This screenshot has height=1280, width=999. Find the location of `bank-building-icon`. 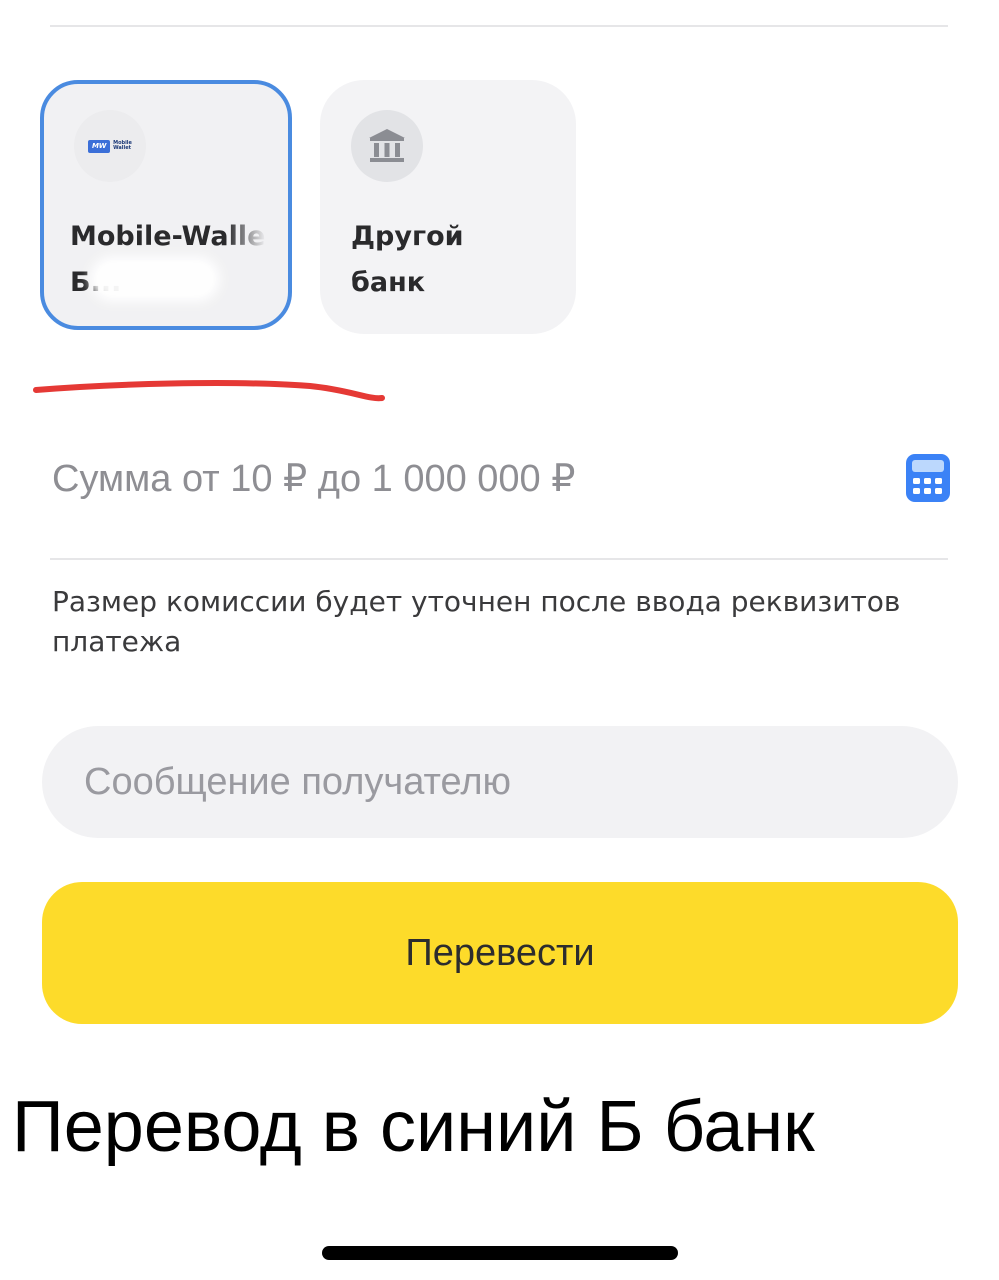

bank-building-icon is located at coordinates (387, 146).